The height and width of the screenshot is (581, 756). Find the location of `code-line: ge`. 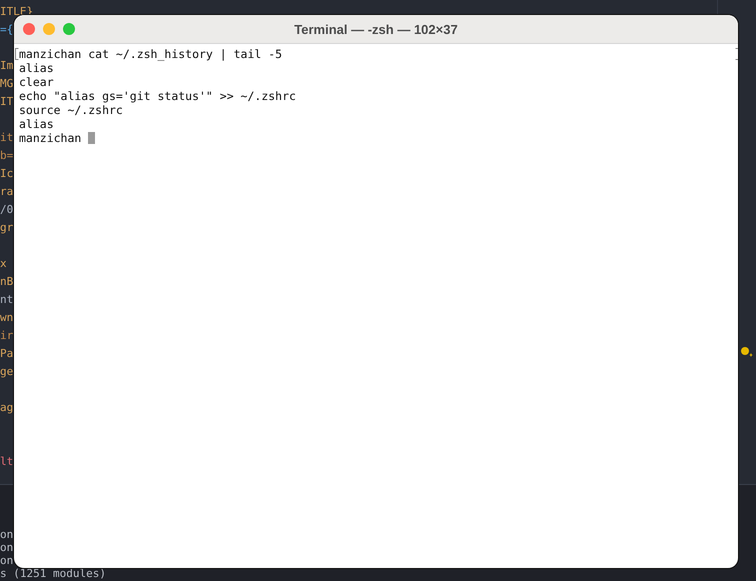

code-line: ge is located at coordinates (7, 371).